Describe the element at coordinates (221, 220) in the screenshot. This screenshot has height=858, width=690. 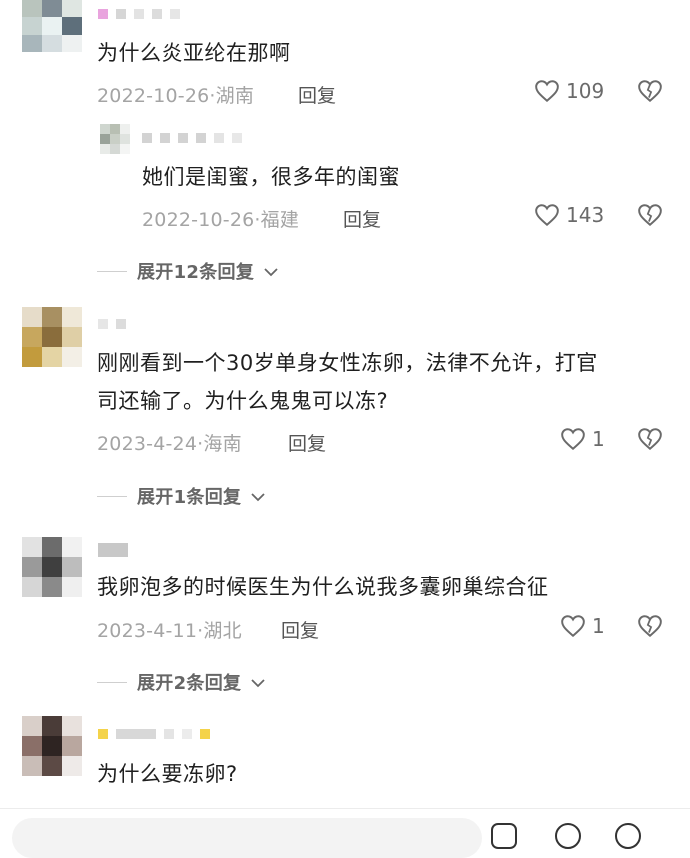
I see `comment-meta: 2022-10-26·福建` at that location.